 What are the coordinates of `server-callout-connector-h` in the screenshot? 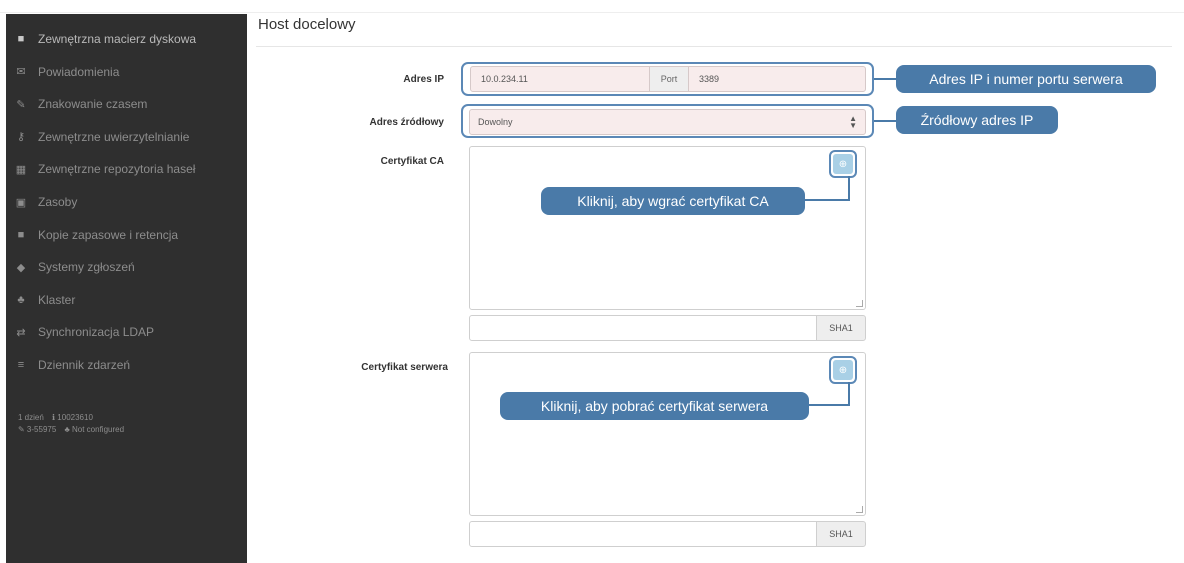 It's located at (829, 405).